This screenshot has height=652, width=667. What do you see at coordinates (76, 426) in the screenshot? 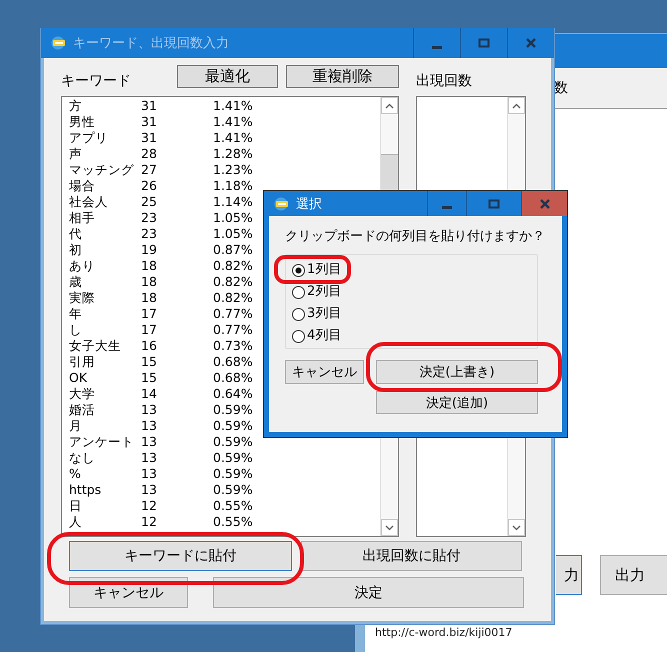
I see `keyword-text: 月` at bounding box center [76, 426].